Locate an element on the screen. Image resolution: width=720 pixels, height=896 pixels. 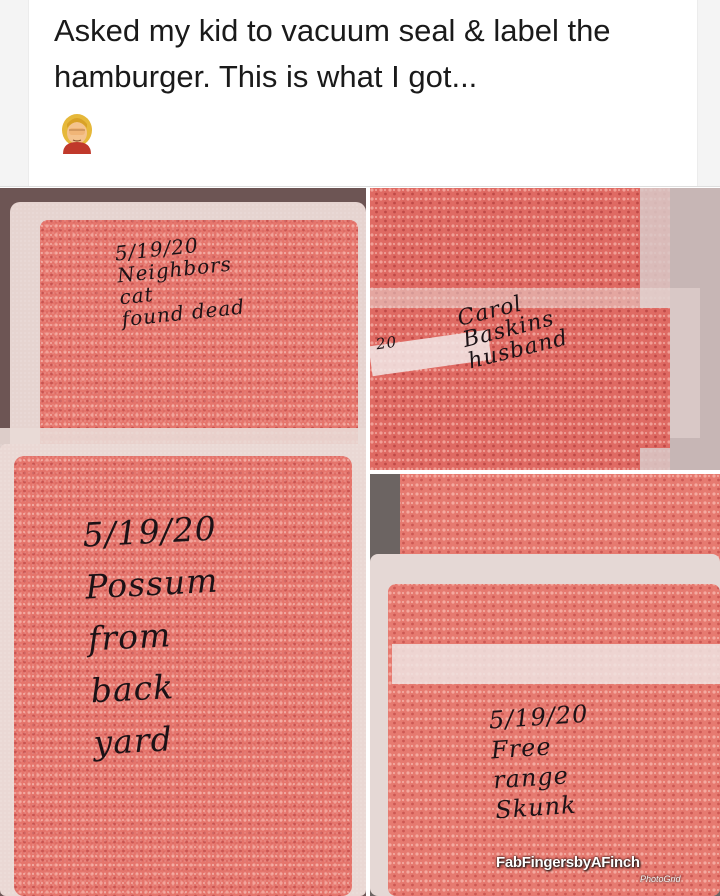
package-label-free-range-skunk: 5/19/20 Free range Skunk is located at coordinates (542, 762).